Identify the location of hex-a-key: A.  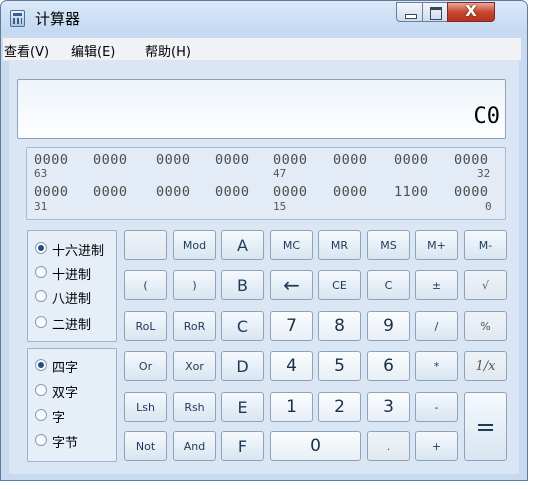
(242, 245).